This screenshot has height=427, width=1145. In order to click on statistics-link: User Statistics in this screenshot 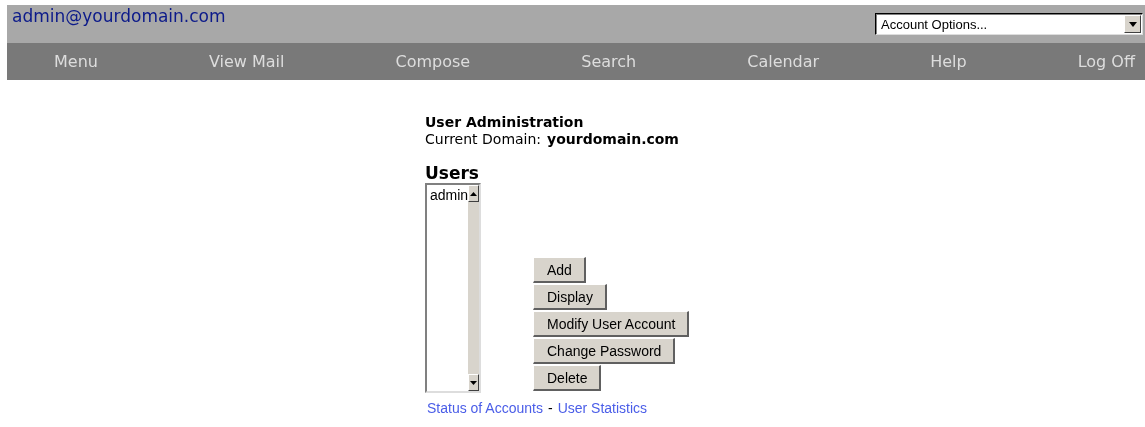, I will do `click(602, 408)`.